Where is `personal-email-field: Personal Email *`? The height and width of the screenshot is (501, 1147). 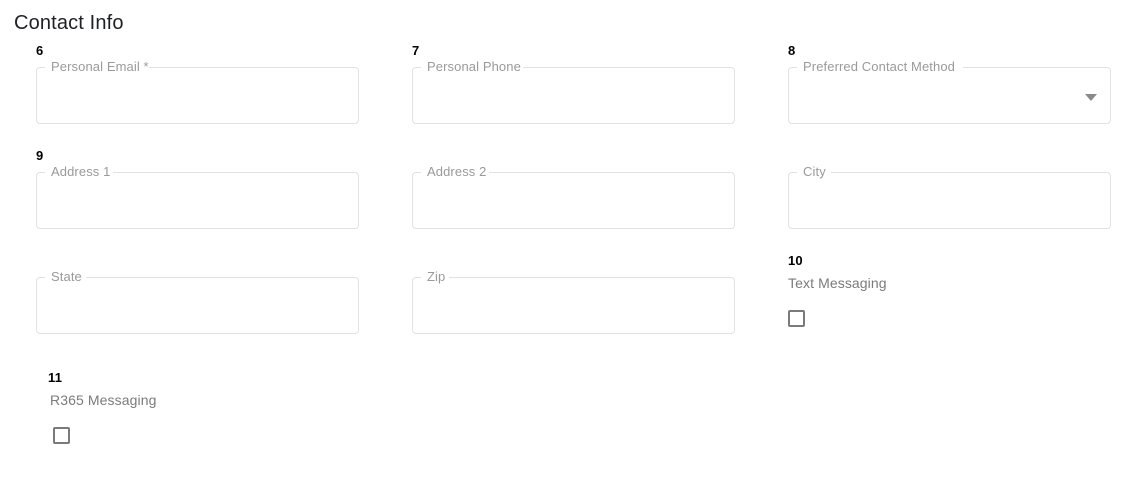 personal-email-field: Personal Email * is located at coordinates (197, 91).